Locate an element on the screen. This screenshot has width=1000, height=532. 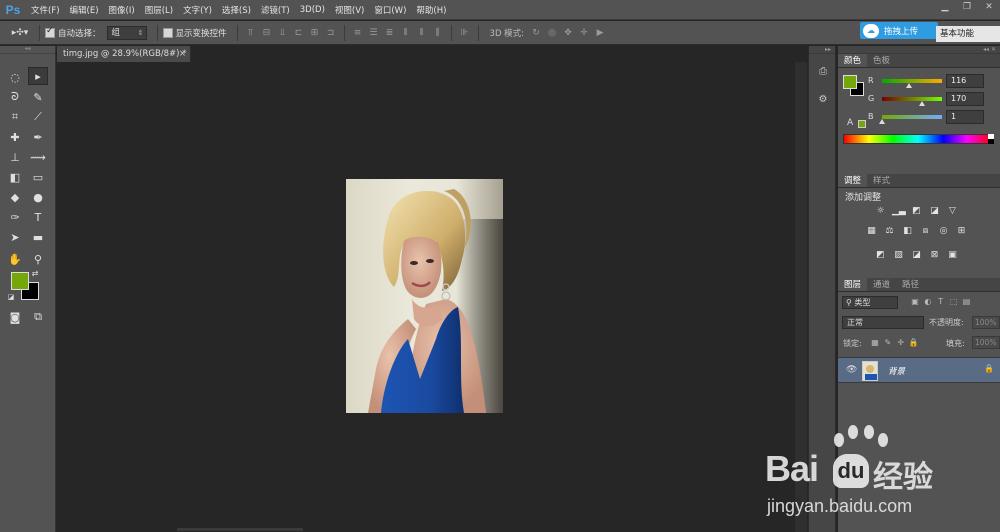
levels-icon: ▁▃ is located at coordinates (899, 211).